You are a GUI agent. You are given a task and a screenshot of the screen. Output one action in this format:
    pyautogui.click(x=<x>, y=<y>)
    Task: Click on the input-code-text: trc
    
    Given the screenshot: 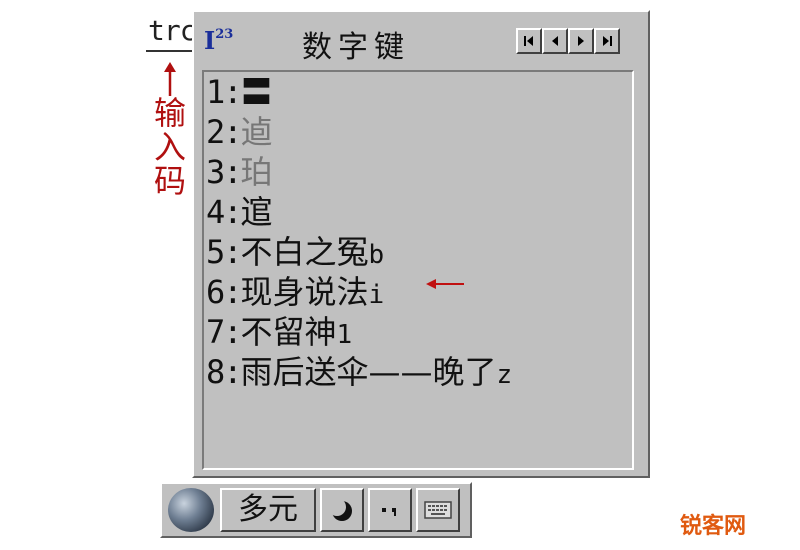 What is the action you would take?
    pyautogui.click(x=172, y=30)
    